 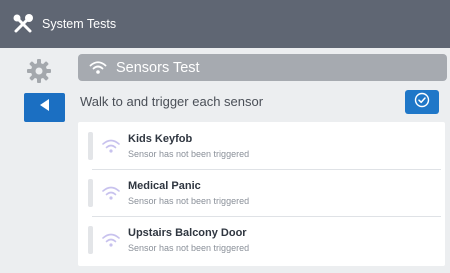 I want to click on check-circle-icon, so click(x=422, y=102).